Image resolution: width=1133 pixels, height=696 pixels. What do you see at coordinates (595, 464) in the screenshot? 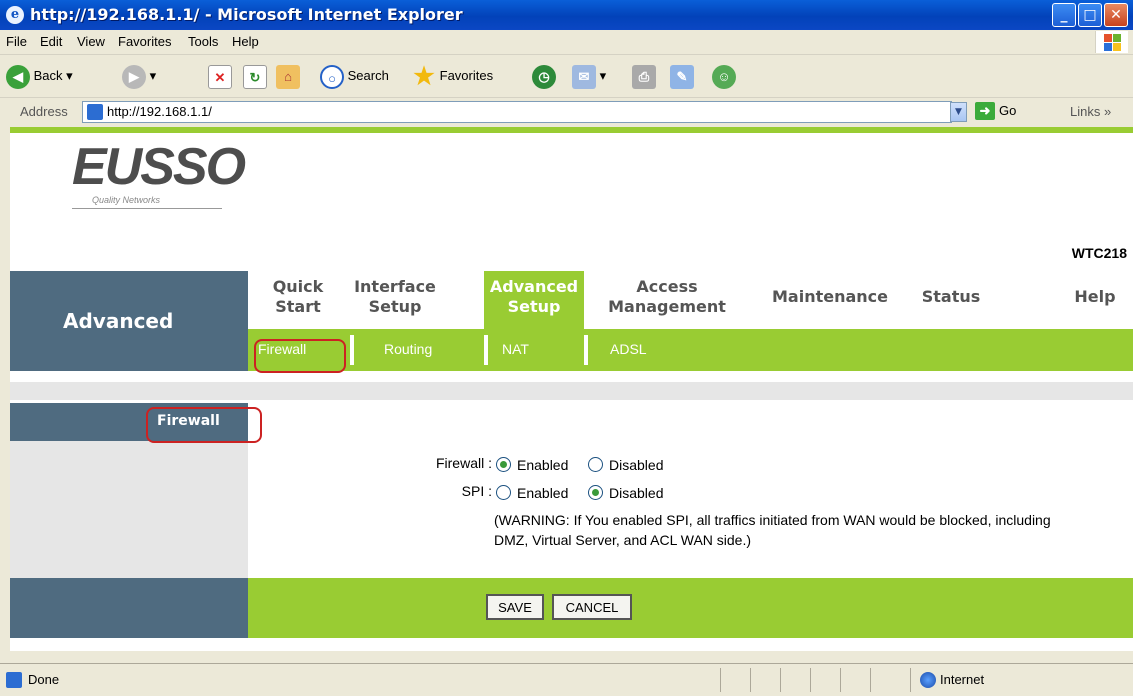
I see `firewall-disabled-radio` at bounding box center [595, 464].